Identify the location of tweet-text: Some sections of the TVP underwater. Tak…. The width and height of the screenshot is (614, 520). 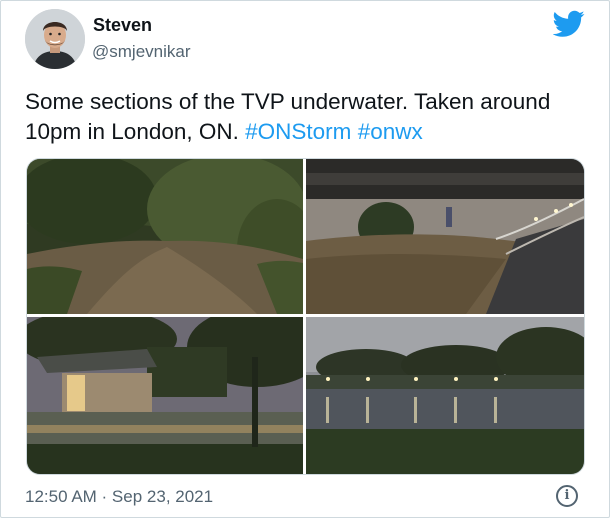
(305, 117).